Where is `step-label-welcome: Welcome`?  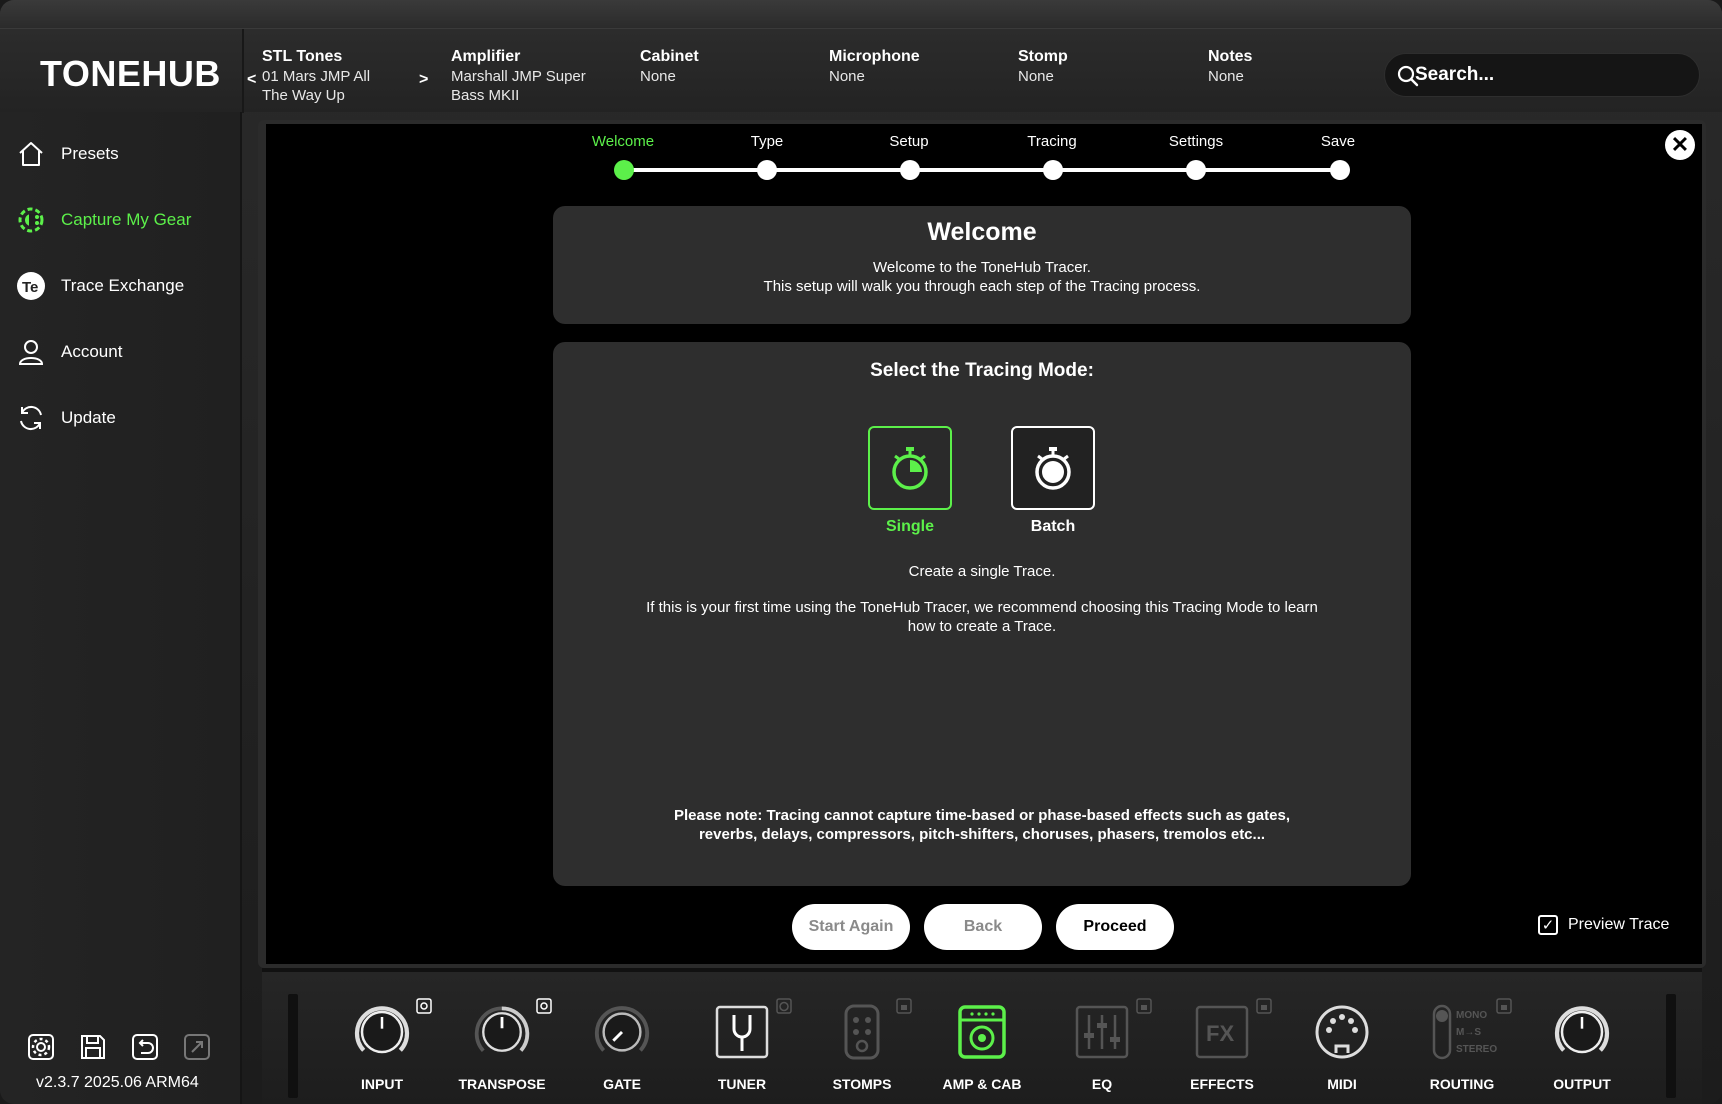 step-label-welcome: Welcome is located at coordinates (623, 141).